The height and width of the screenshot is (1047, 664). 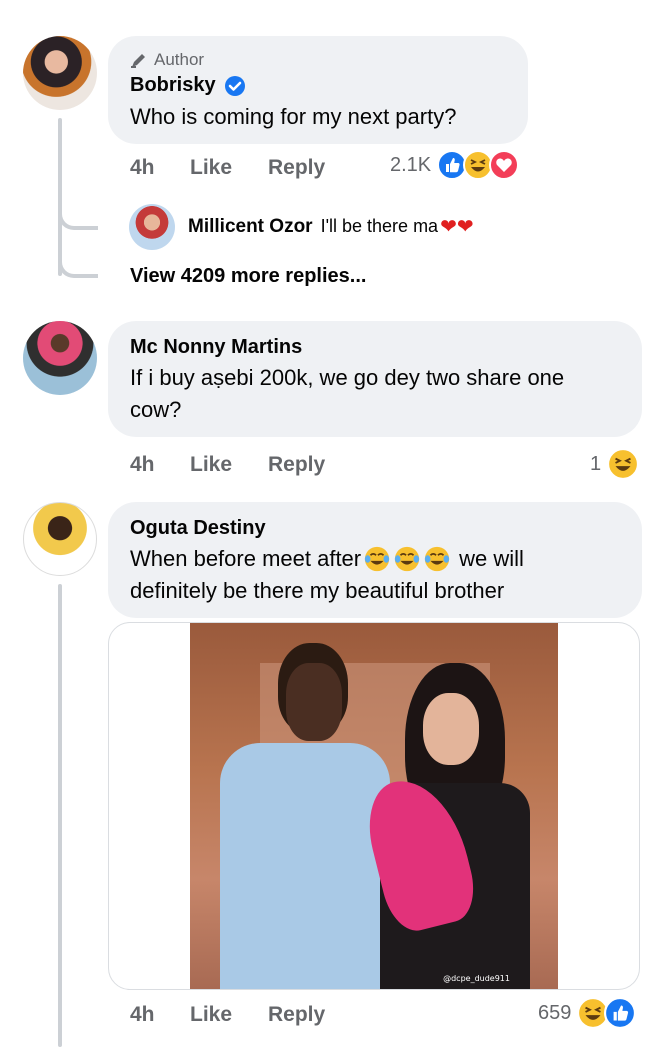 I want to click on comment-text: Who is coming for my next party?, so click(x=293, y=116).